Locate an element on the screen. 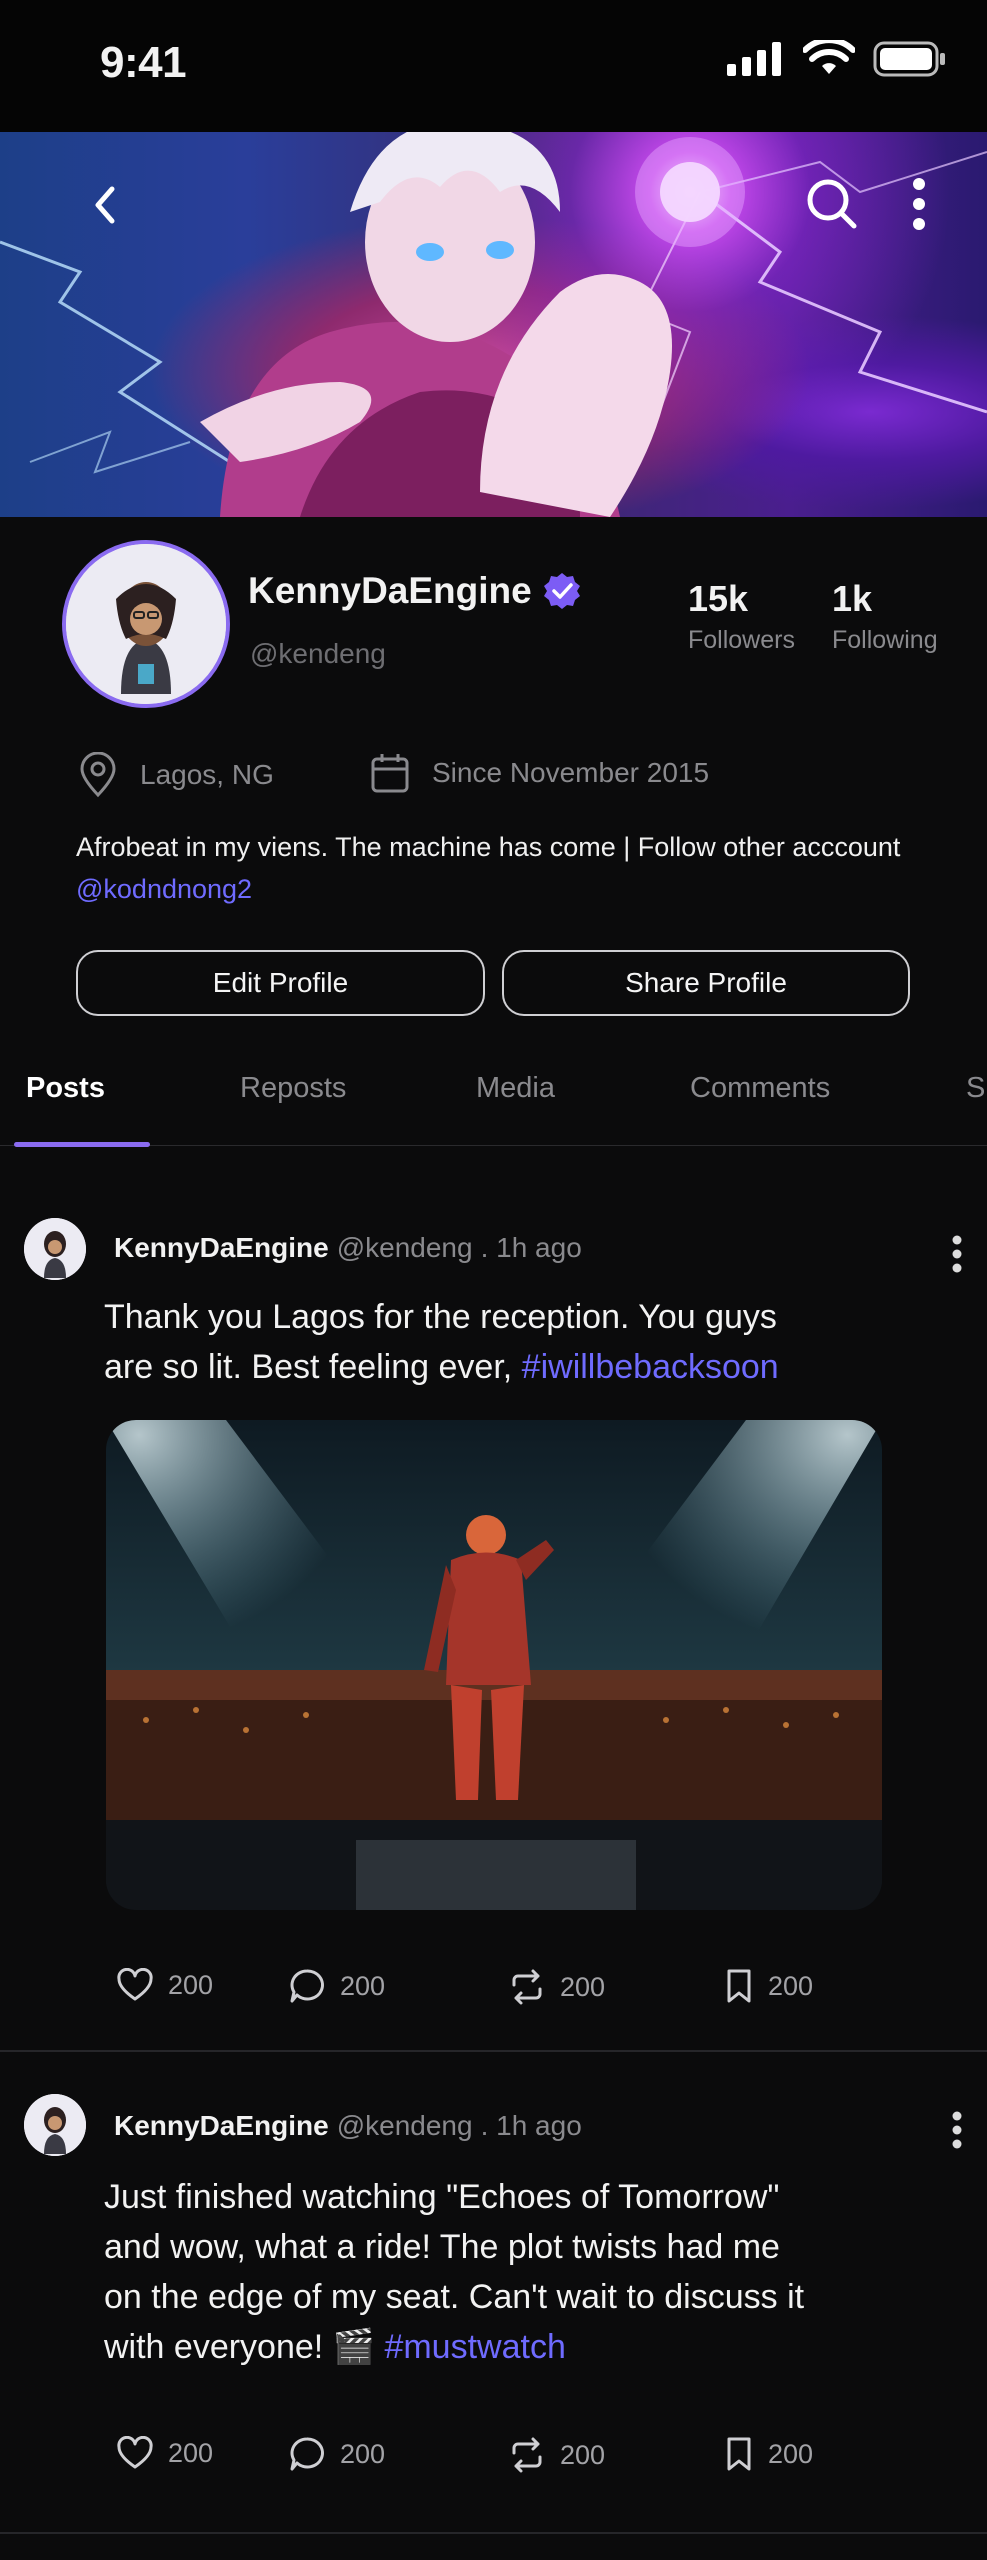 This screenshot has width=987, height=2560. calendar-icon is located at coordinates (390, 773).